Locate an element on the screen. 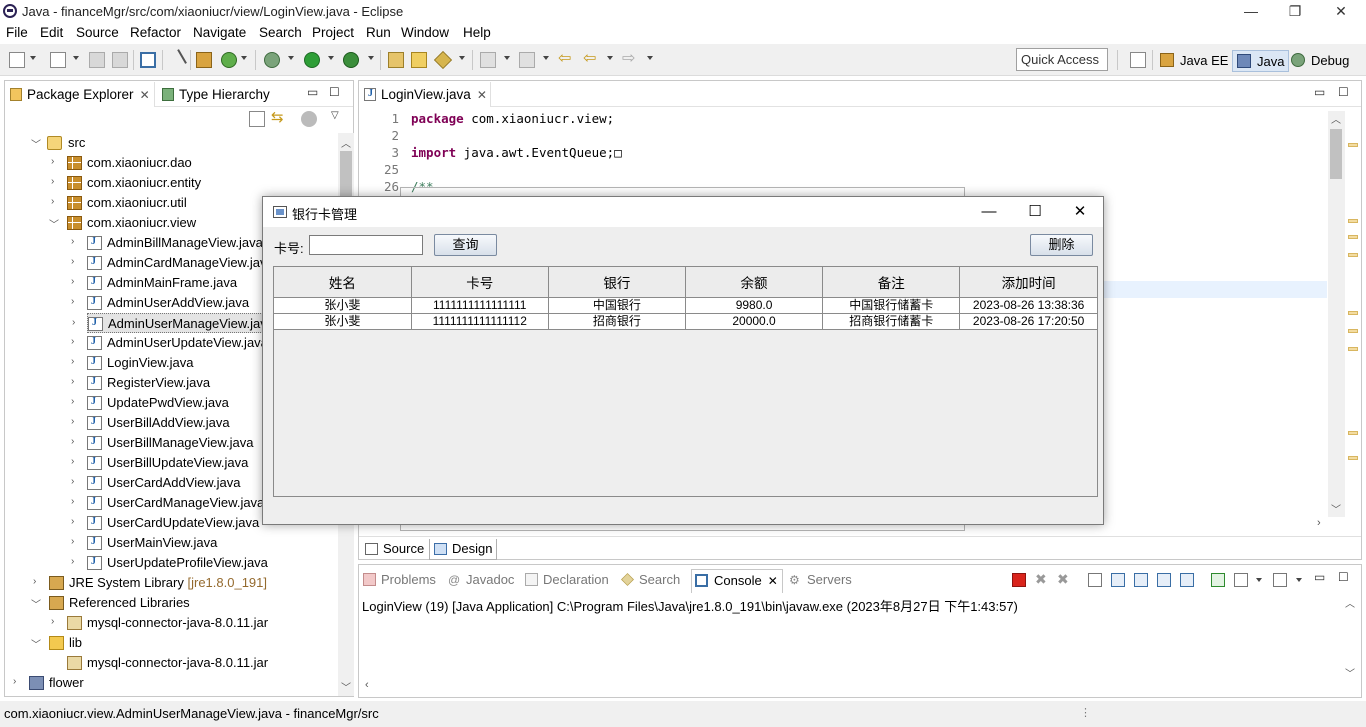  tree-item-lib-folder: ﹀ lib is located at coordinates (182, 643).